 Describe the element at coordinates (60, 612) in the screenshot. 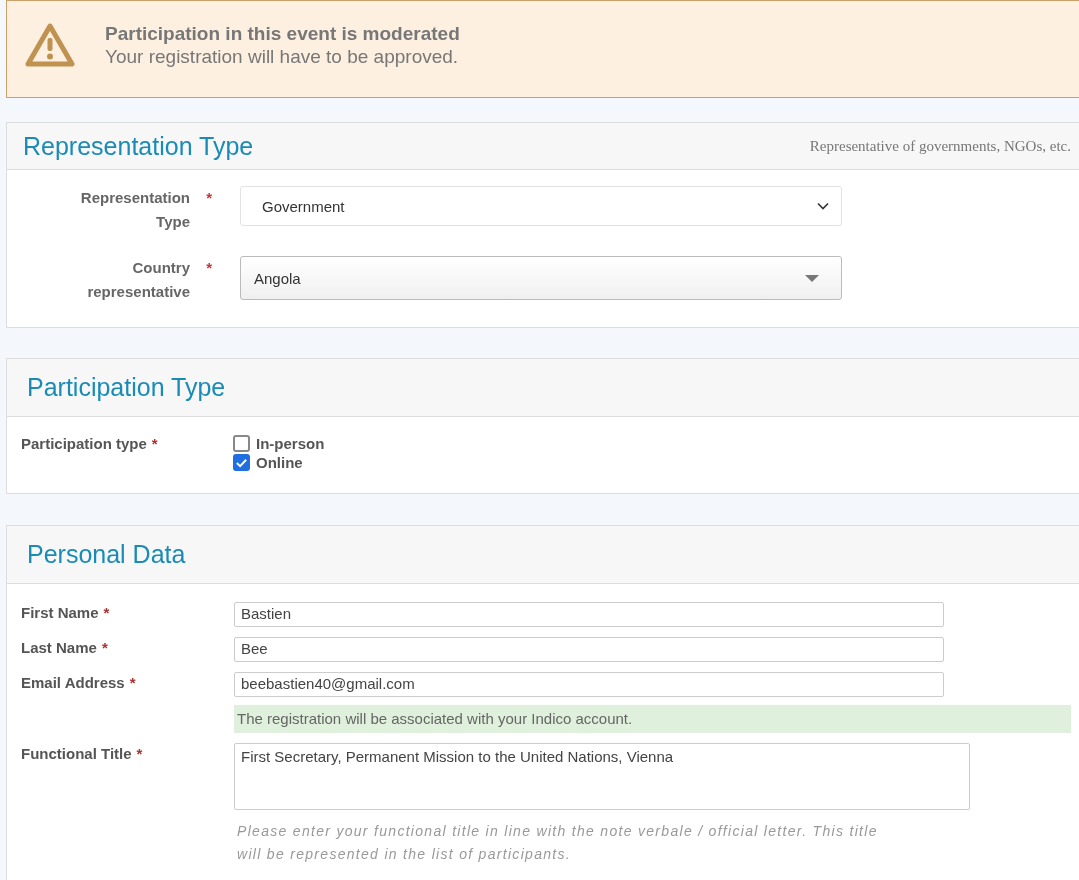

I see `field-label: First Name` at that location.